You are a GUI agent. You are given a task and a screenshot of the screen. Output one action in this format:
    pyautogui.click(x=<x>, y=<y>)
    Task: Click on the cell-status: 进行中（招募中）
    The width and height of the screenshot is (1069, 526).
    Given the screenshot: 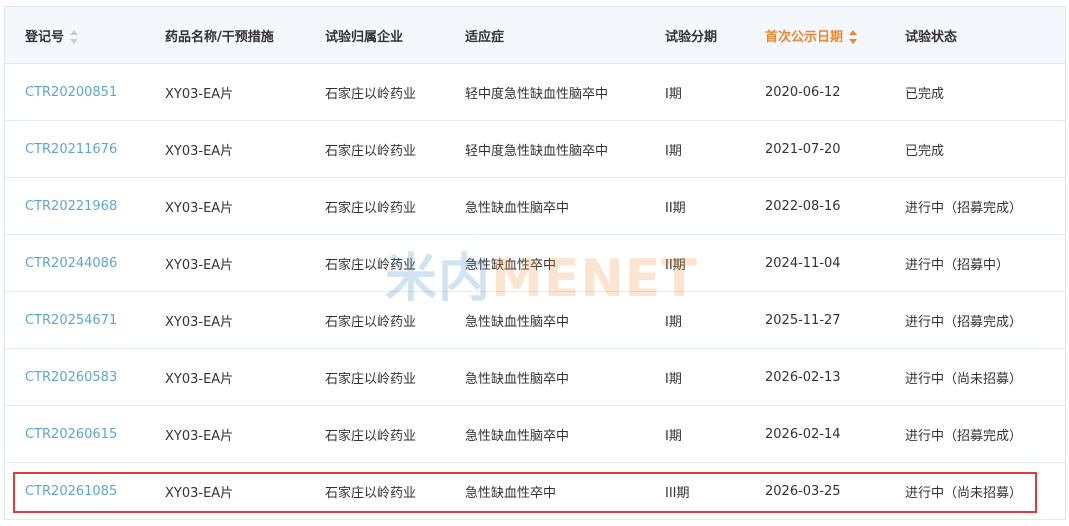 What is the action you would take?
    pyautogui.click(x=957, y=265)
    